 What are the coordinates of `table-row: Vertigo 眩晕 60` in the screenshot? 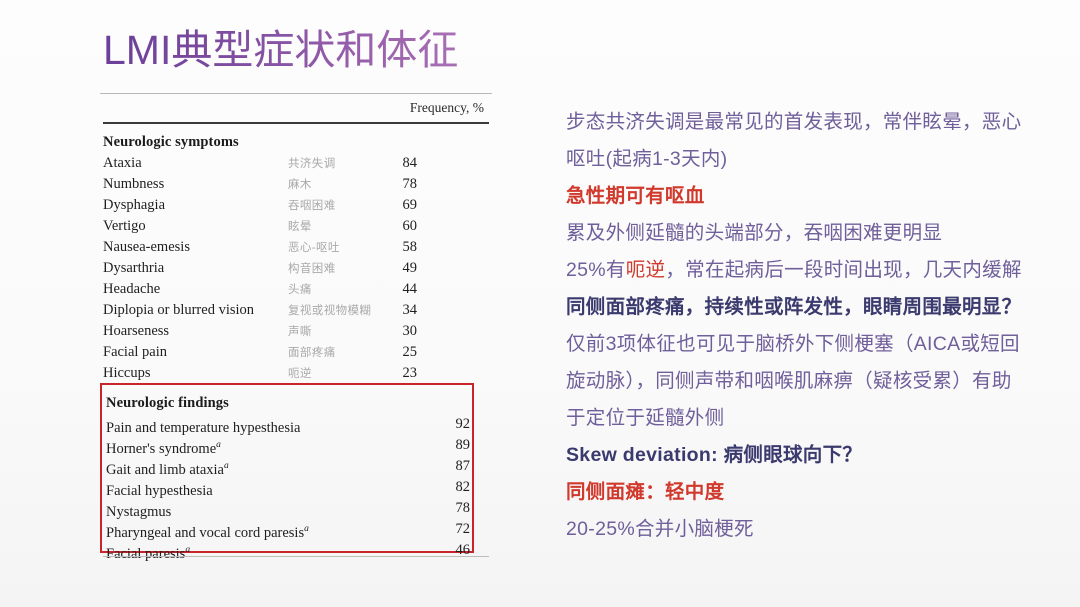 It's located at (296, 226).